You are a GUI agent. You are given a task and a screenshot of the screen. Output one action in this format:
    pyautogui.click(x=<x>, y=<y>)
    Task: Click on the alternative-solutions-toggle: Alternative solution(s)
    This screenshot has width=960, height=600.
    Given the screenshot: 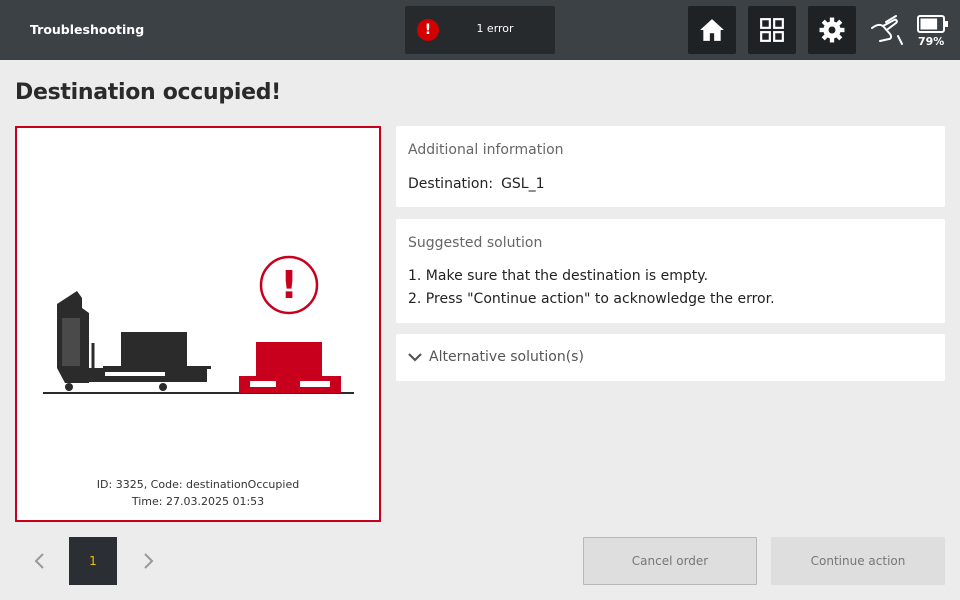 What is the action you would take?
    pyautogui.click(x=670, y=357)
    